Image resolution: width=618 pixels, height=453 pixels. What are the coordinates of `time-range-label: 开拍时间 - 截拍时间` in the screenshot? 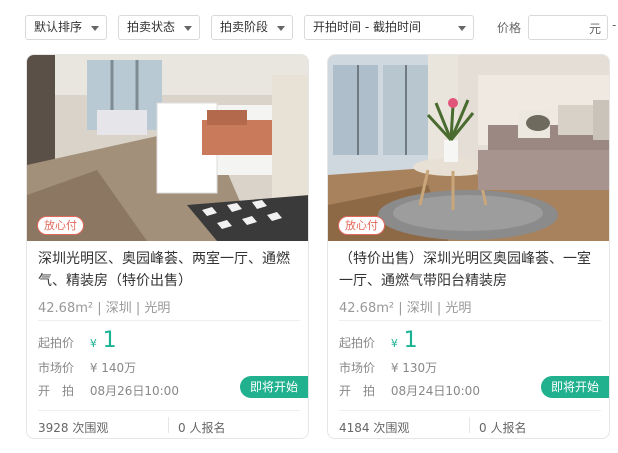 It's located at (367, 27).